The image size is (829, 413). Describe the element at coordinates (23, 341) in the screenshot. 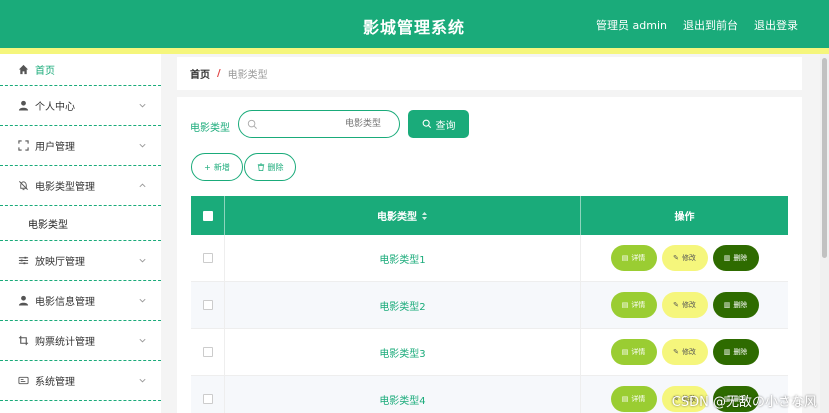

I see `crop-icon` at that location.